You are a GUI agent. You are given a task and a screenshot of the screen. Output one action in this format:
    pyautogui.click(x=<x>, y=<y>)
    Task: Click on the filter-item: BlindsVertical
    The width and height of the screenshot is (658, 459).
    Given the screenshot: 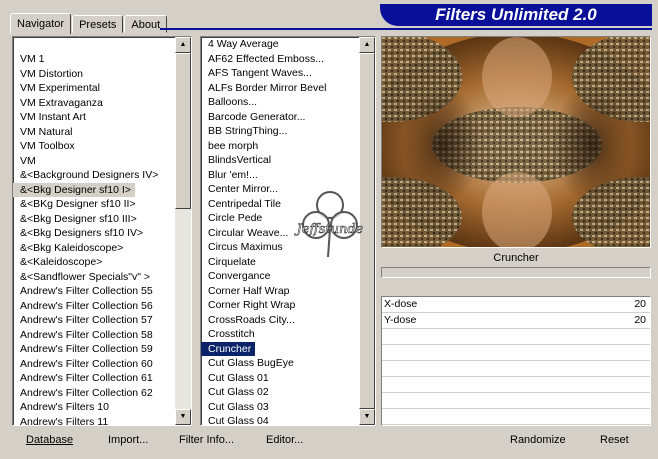 What is the action you would take?
    pyautogui.click(x=280, y=160)
    